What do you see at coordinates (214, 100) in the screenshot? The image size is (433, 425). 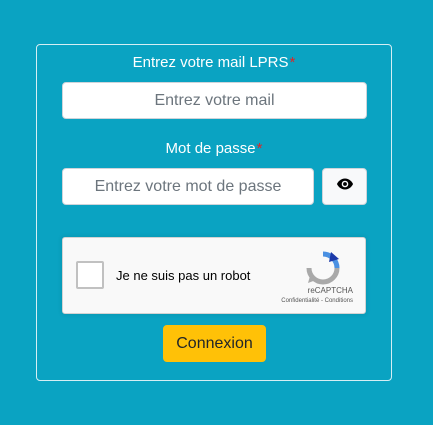 I see `email-input` at bounding box center [214, 100].